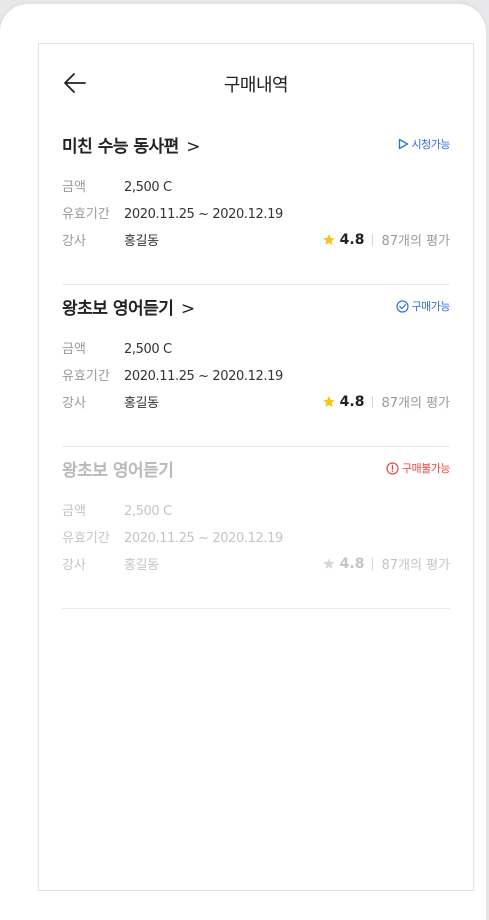 The height and width of the screenshot is (920, 489). Describe the element at coordinates (403, 144) in the screenshot. I see `play-outline-icon` at that location.